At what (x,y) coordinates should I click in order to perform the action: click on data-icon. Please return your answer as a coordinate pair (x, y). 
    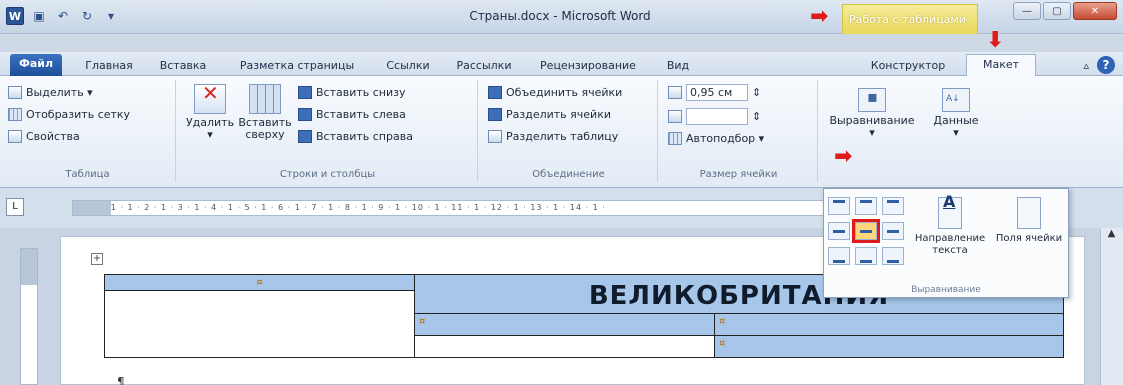
    Looking at the image, I should click on (956, 100).